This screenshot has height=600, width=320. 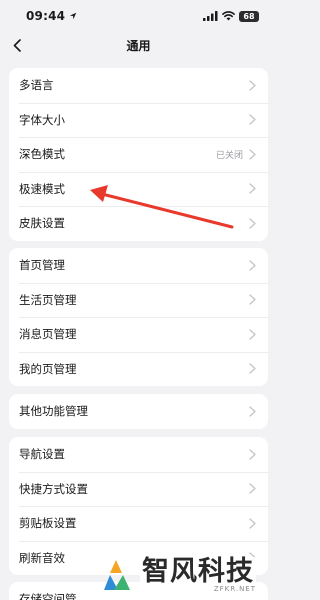 I want to click on settings-item-label: 皮肤设置, so click(x=42, y=223).